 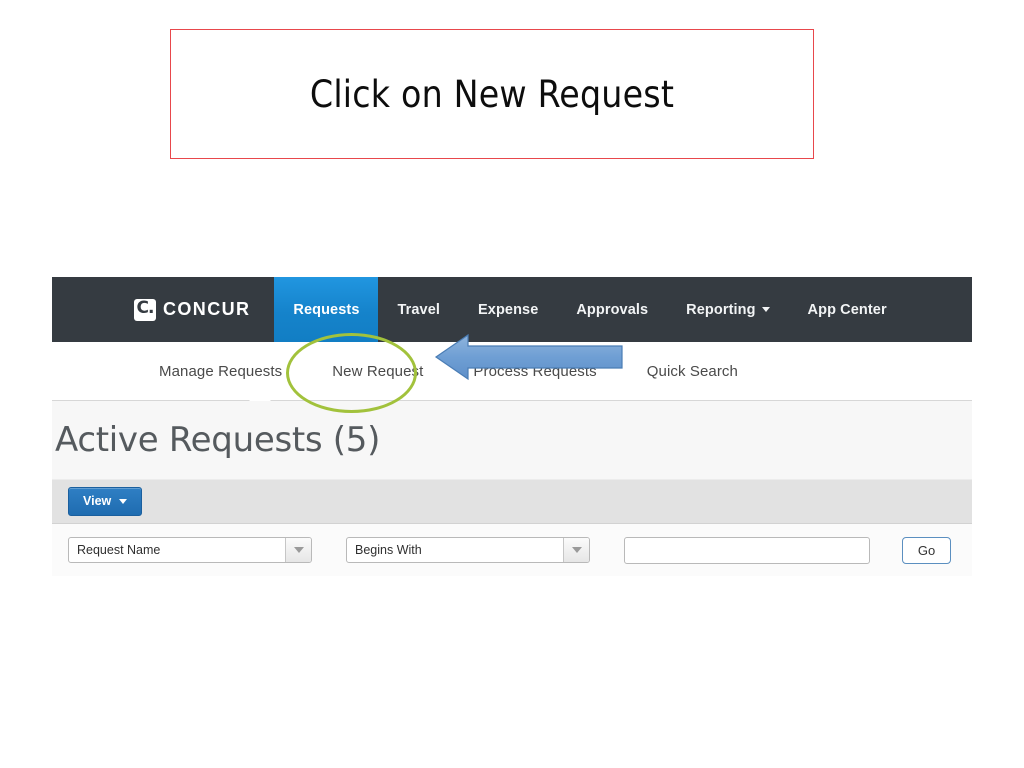 I want to click on instruction-callout-box: Click on New Request, so click(x=492, y=94).